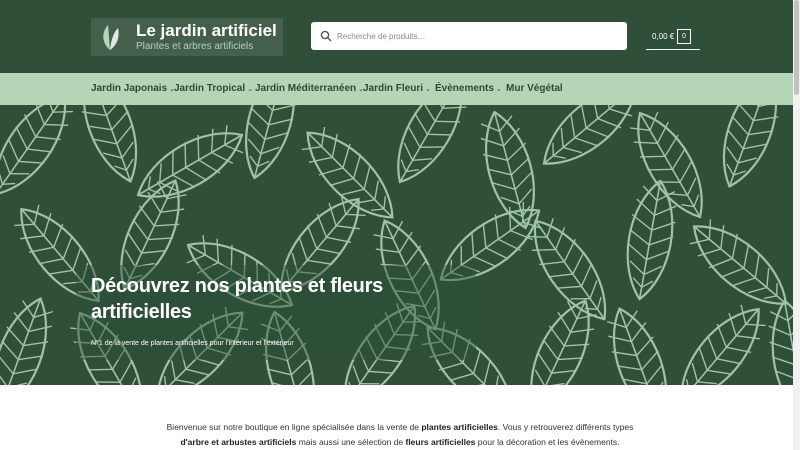  Describe the element at coordinates (565, 427) in the screenshot. I see `intro-text: . Vous y retrouverez différents types` at that location.